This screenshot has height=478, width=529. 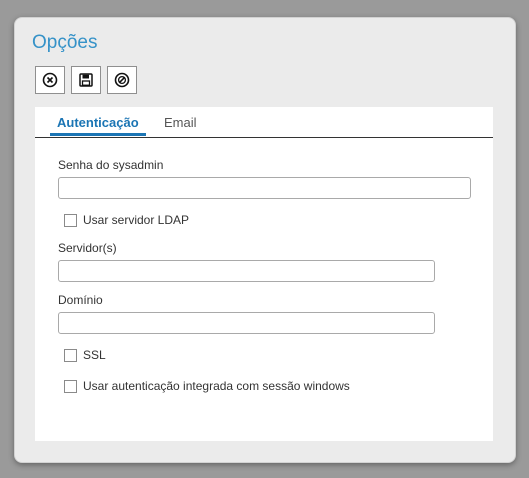 I want to click on save-button, so click(x=86, y=80).